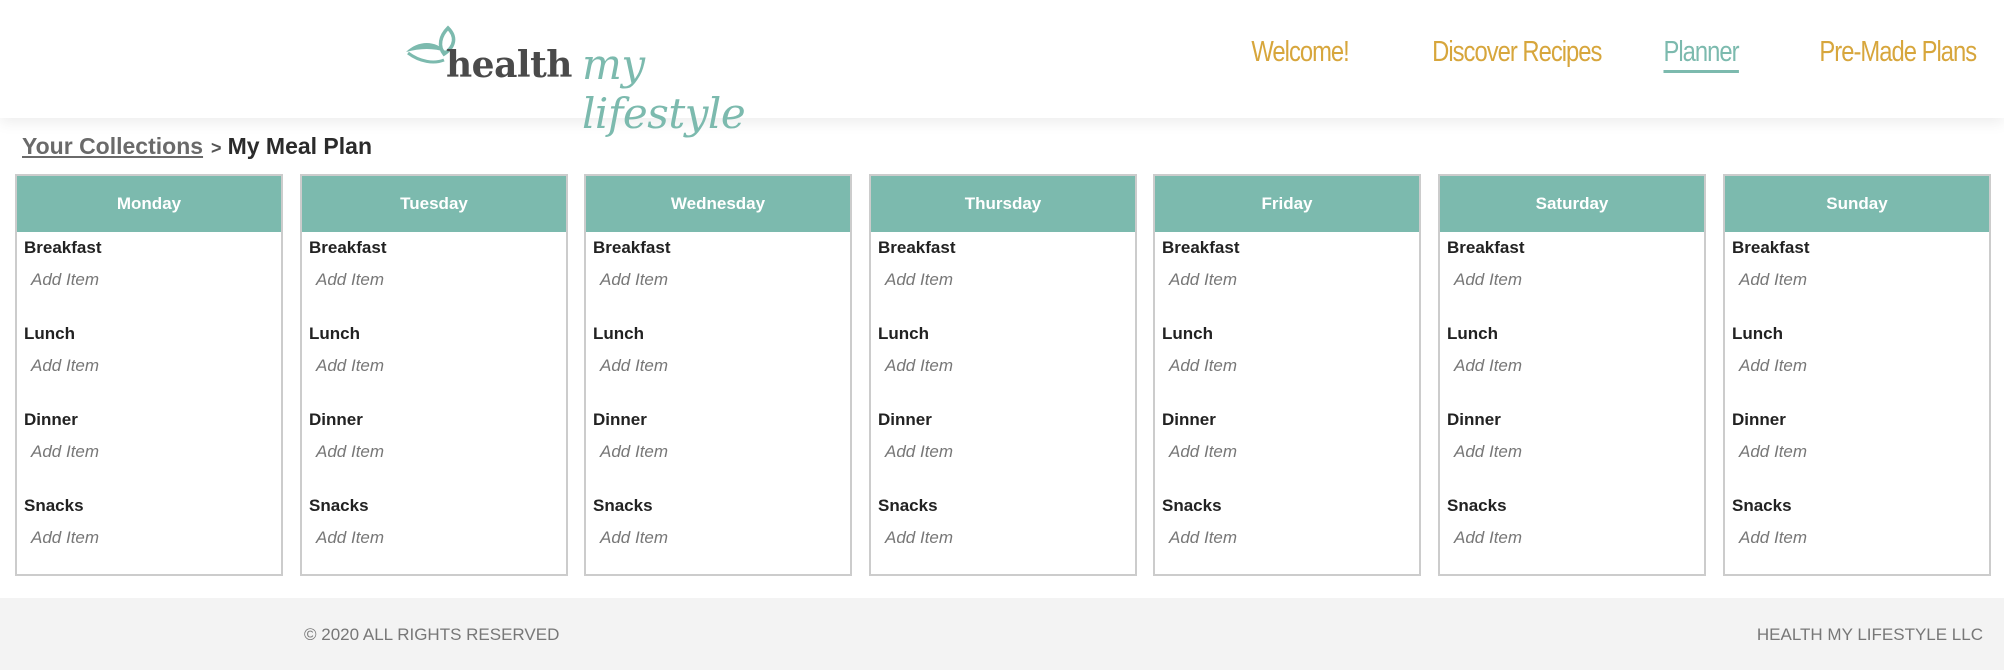  I want to click on nav-welcome: Welcome!, so click(1300, 54).